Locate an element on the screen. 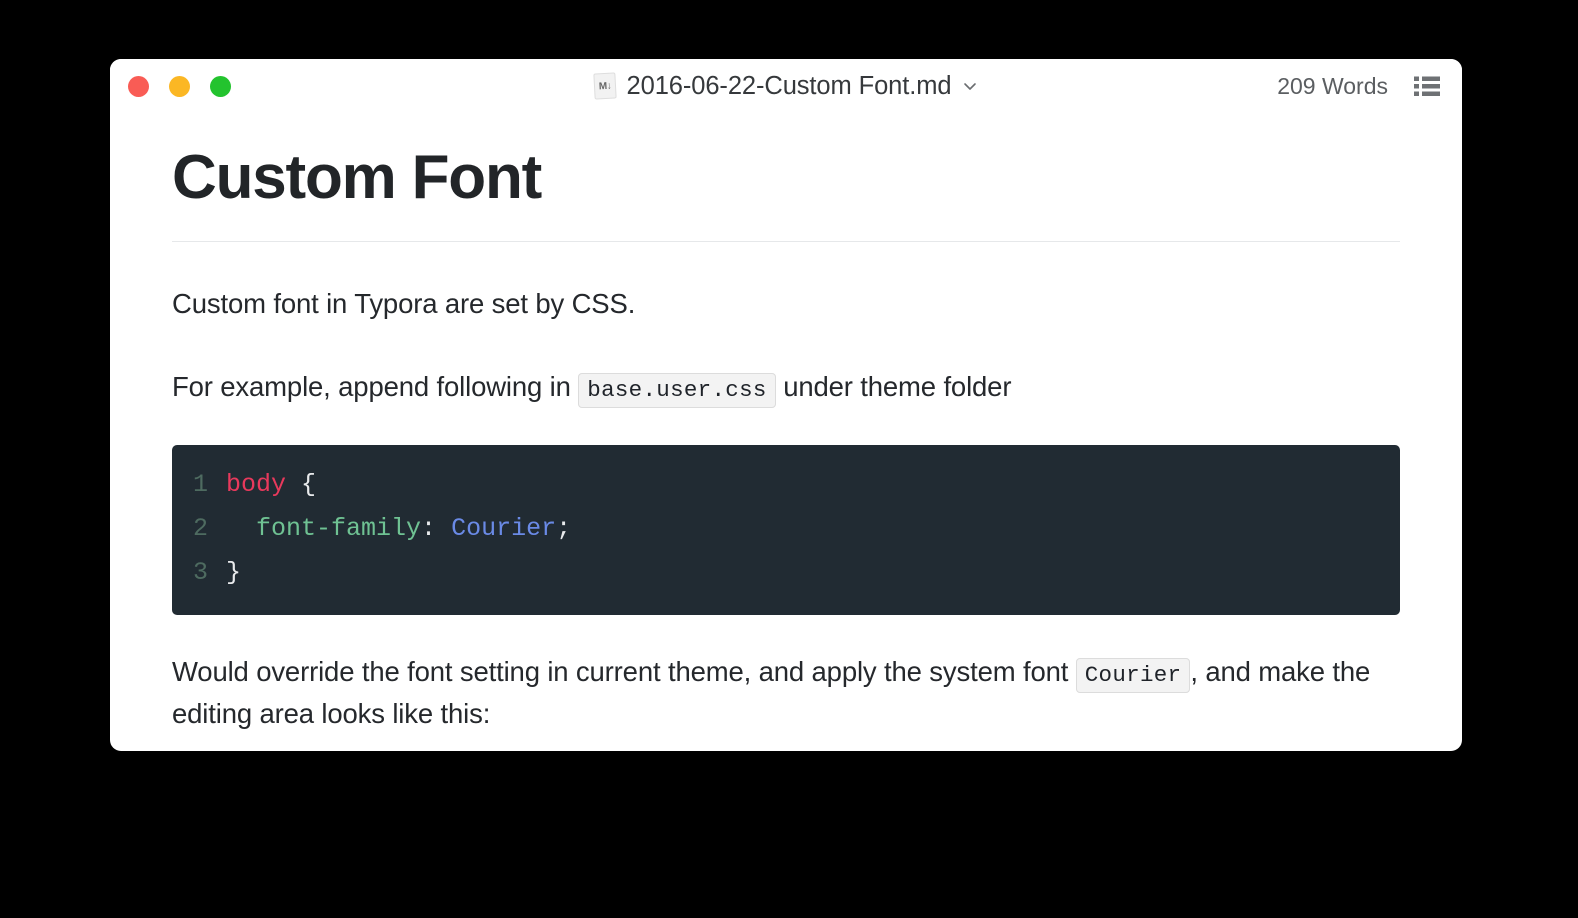 This screenshot has height=918, width=1578. code-token-selector: body is located at coordinates (256, 485).